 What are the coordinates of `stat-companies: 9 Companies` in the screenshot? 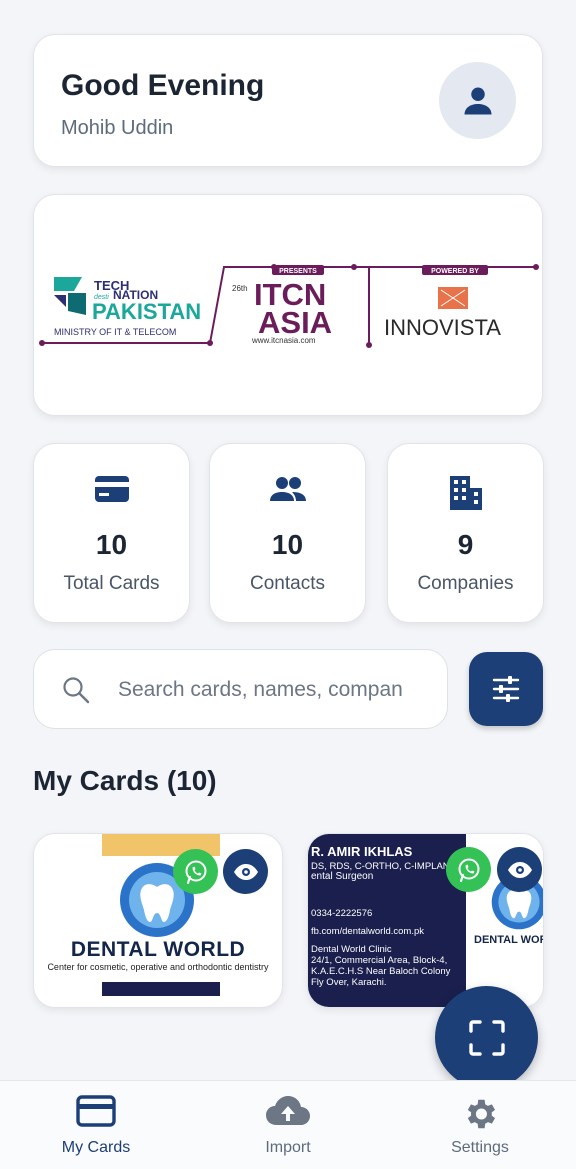 It's located at (465, 533).